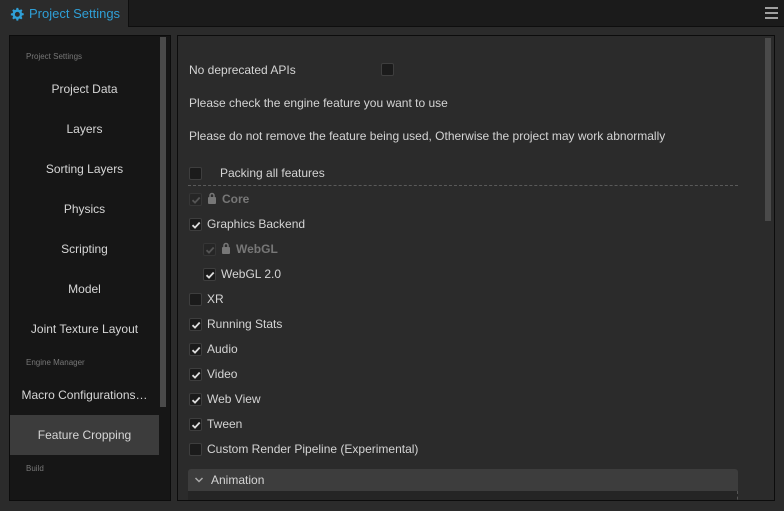 The width and height of the screenshot is (784, 511). I want to click on feature-label-text: Video, so click(222, 374).